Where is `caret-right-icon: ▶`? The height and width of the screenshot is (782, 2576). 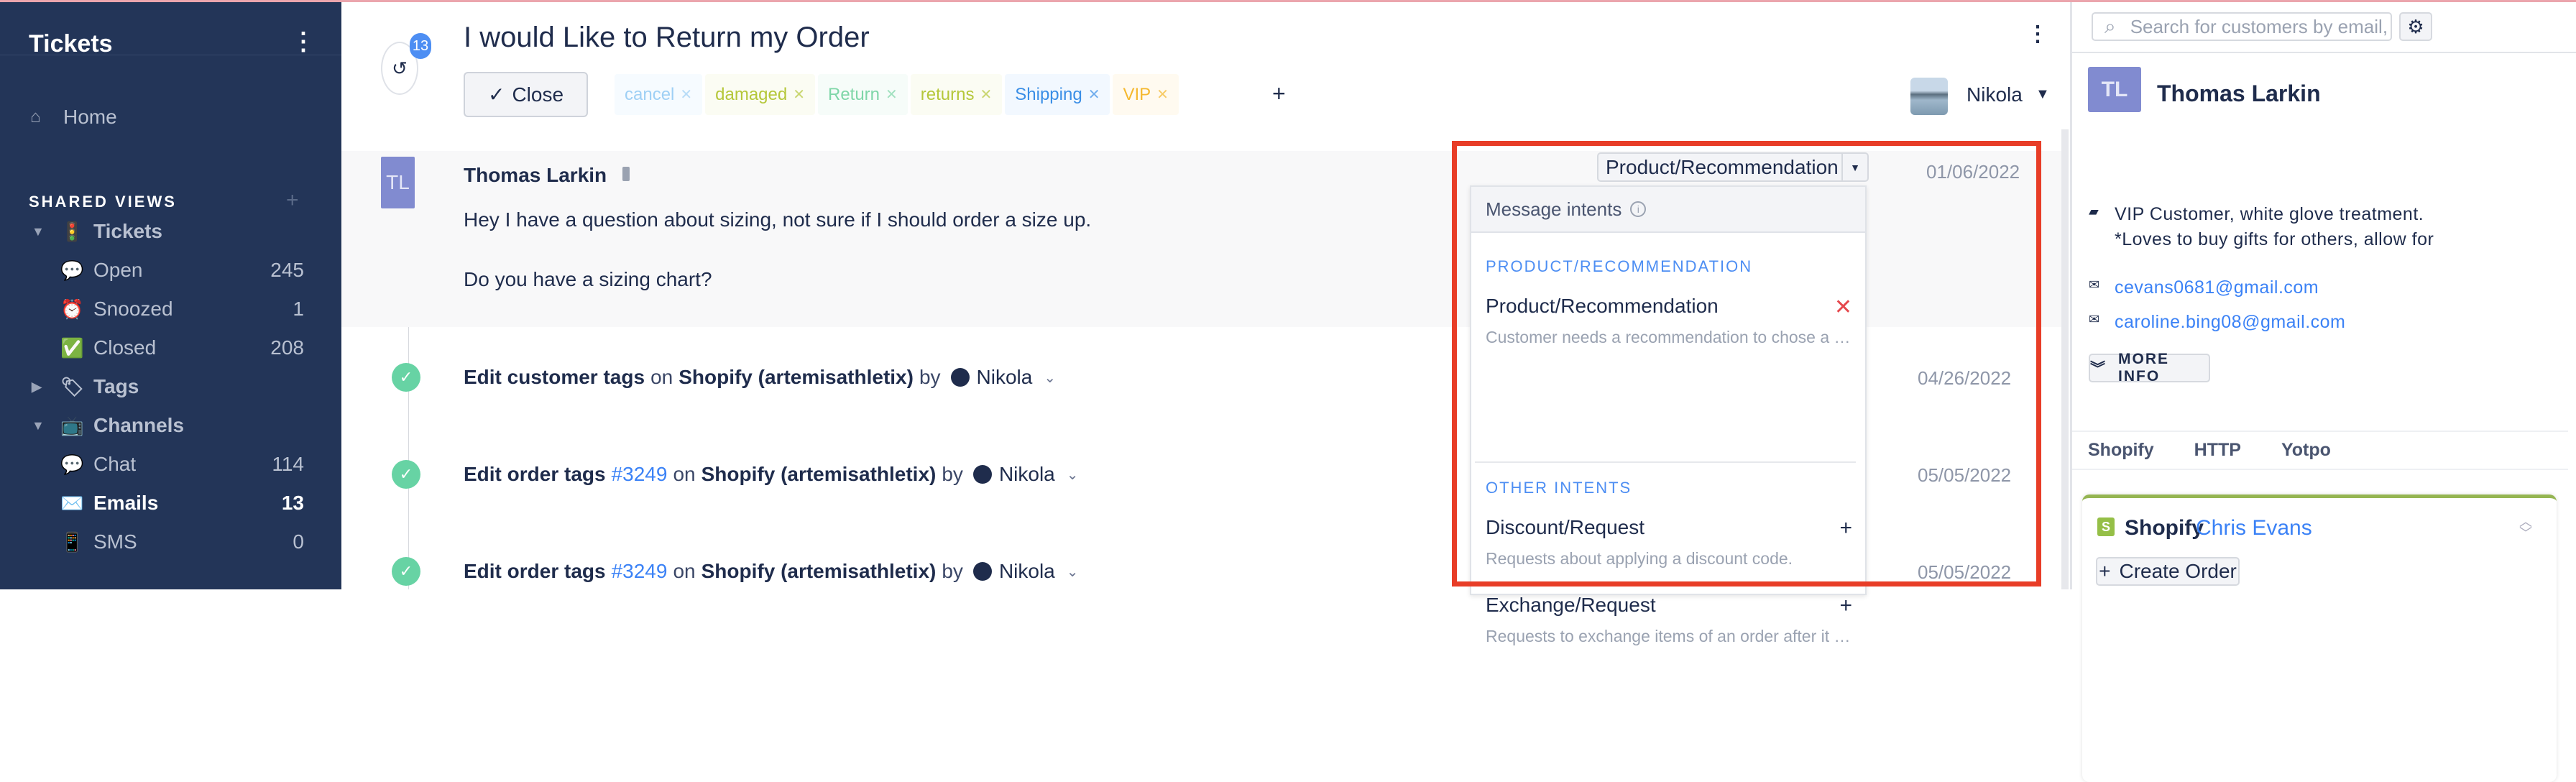 caret-right-icon: ▶ is located at coordinates (37, 387).